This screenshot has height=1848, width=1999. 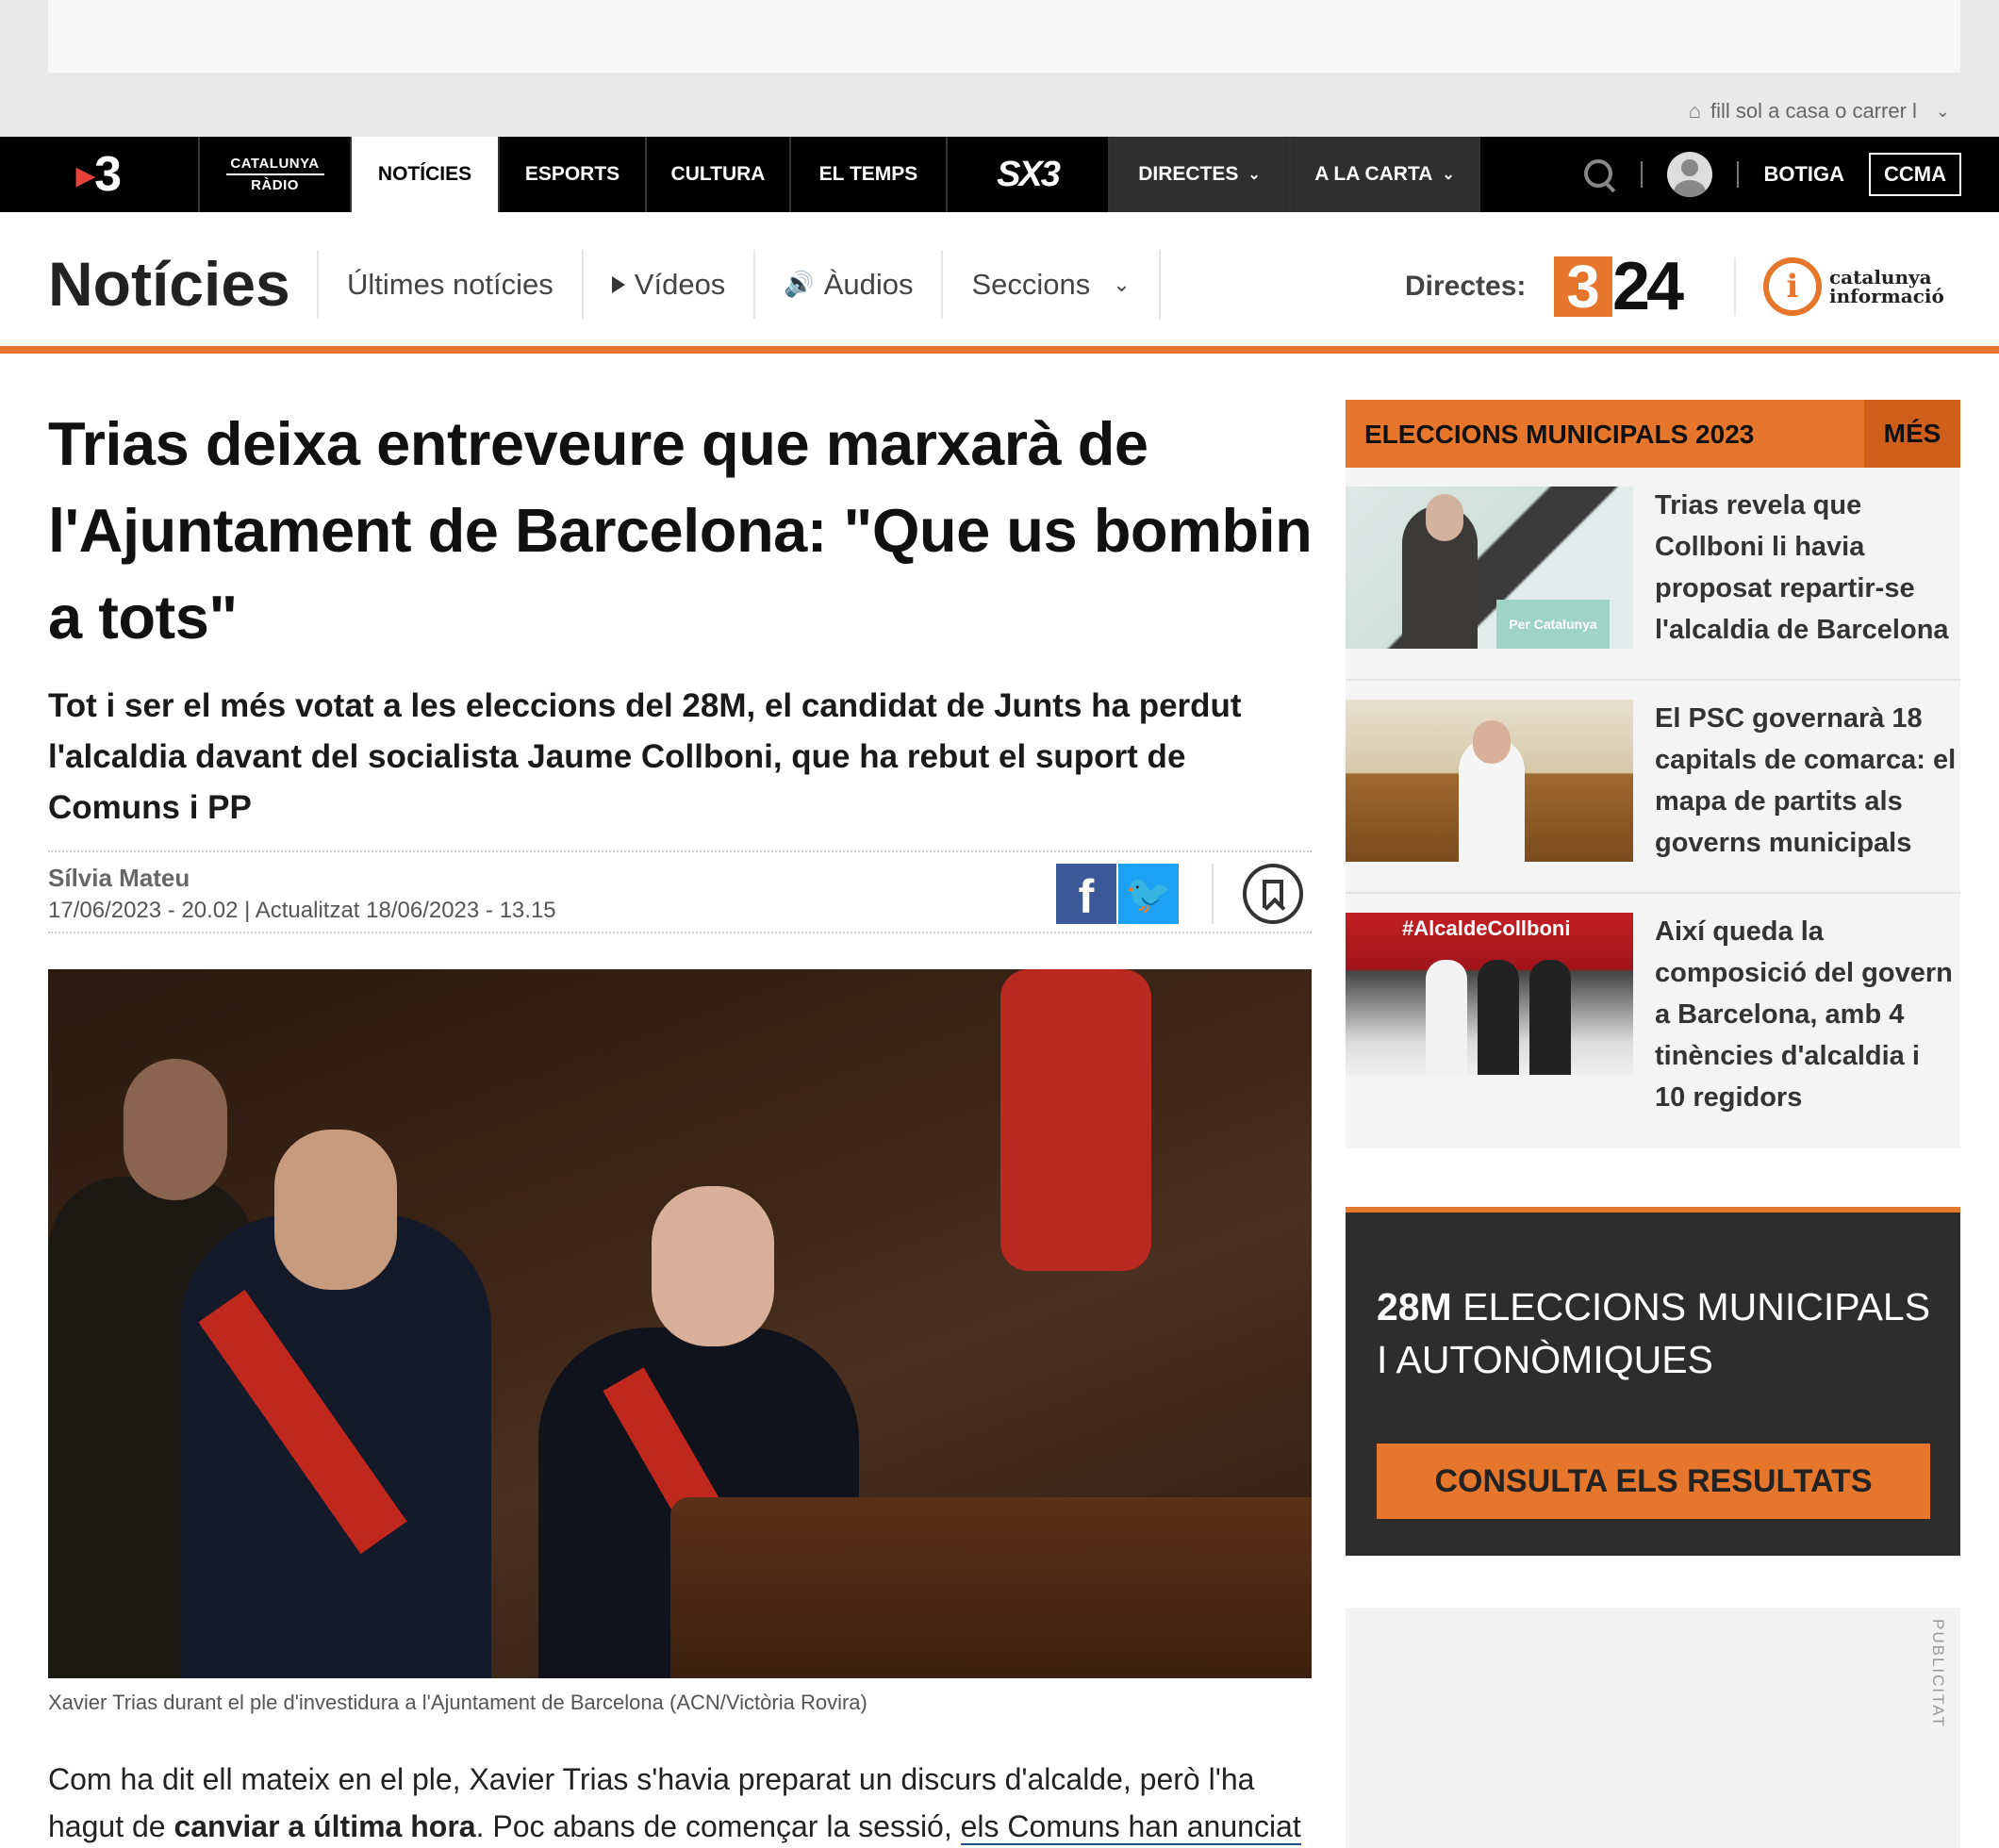 I want to click on botiga-link: BOTIGA, so click(x=1803, y=174).